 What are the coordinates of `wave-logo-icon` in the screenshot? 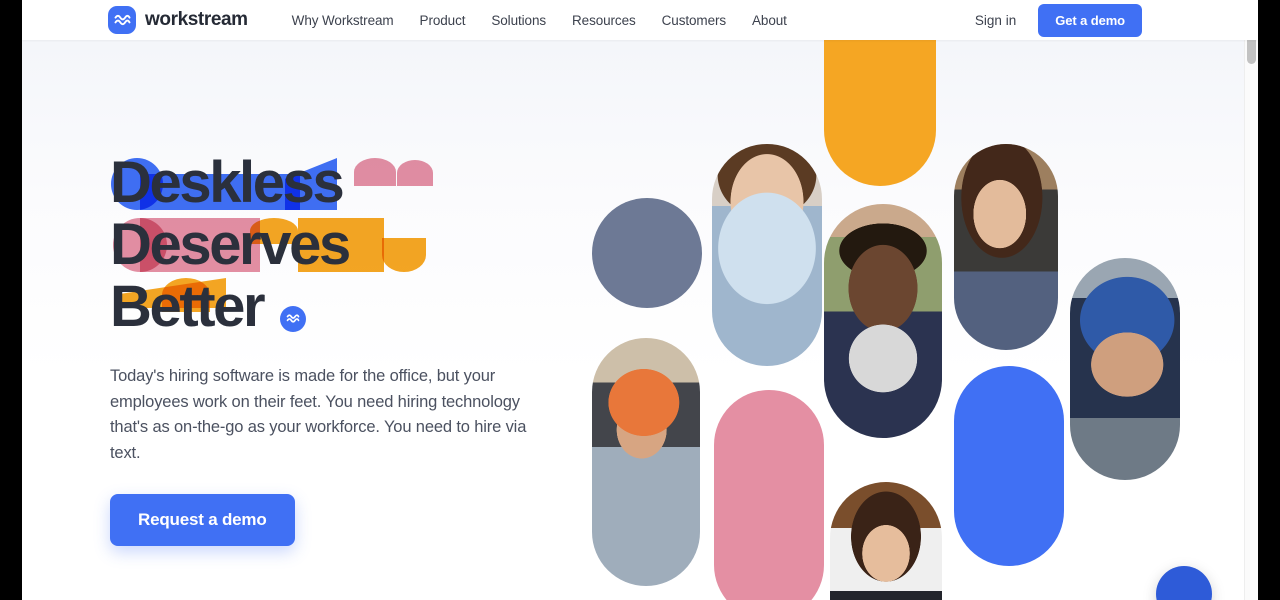 It's located at (122, 20).